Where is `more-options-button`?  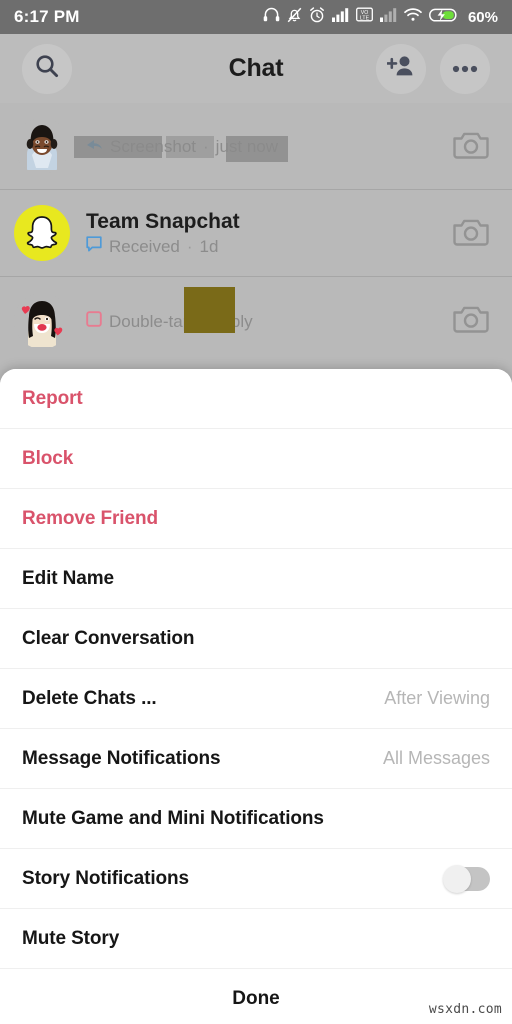
more-options-button is located at coordinates (465, 68).